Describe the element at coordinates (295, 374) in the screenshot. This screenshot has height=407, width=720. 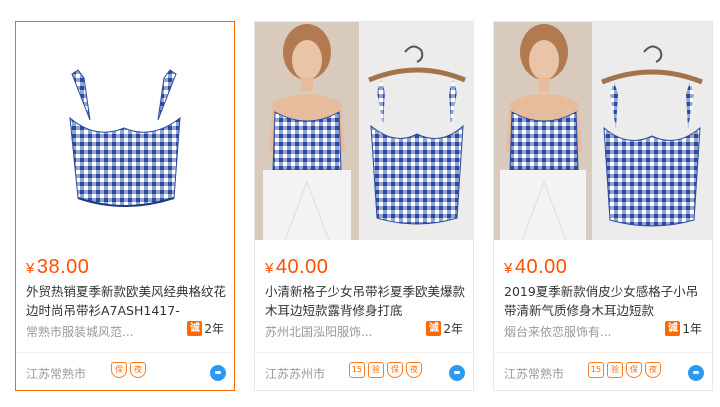
I see `location: 江苏苏州市` at that location.